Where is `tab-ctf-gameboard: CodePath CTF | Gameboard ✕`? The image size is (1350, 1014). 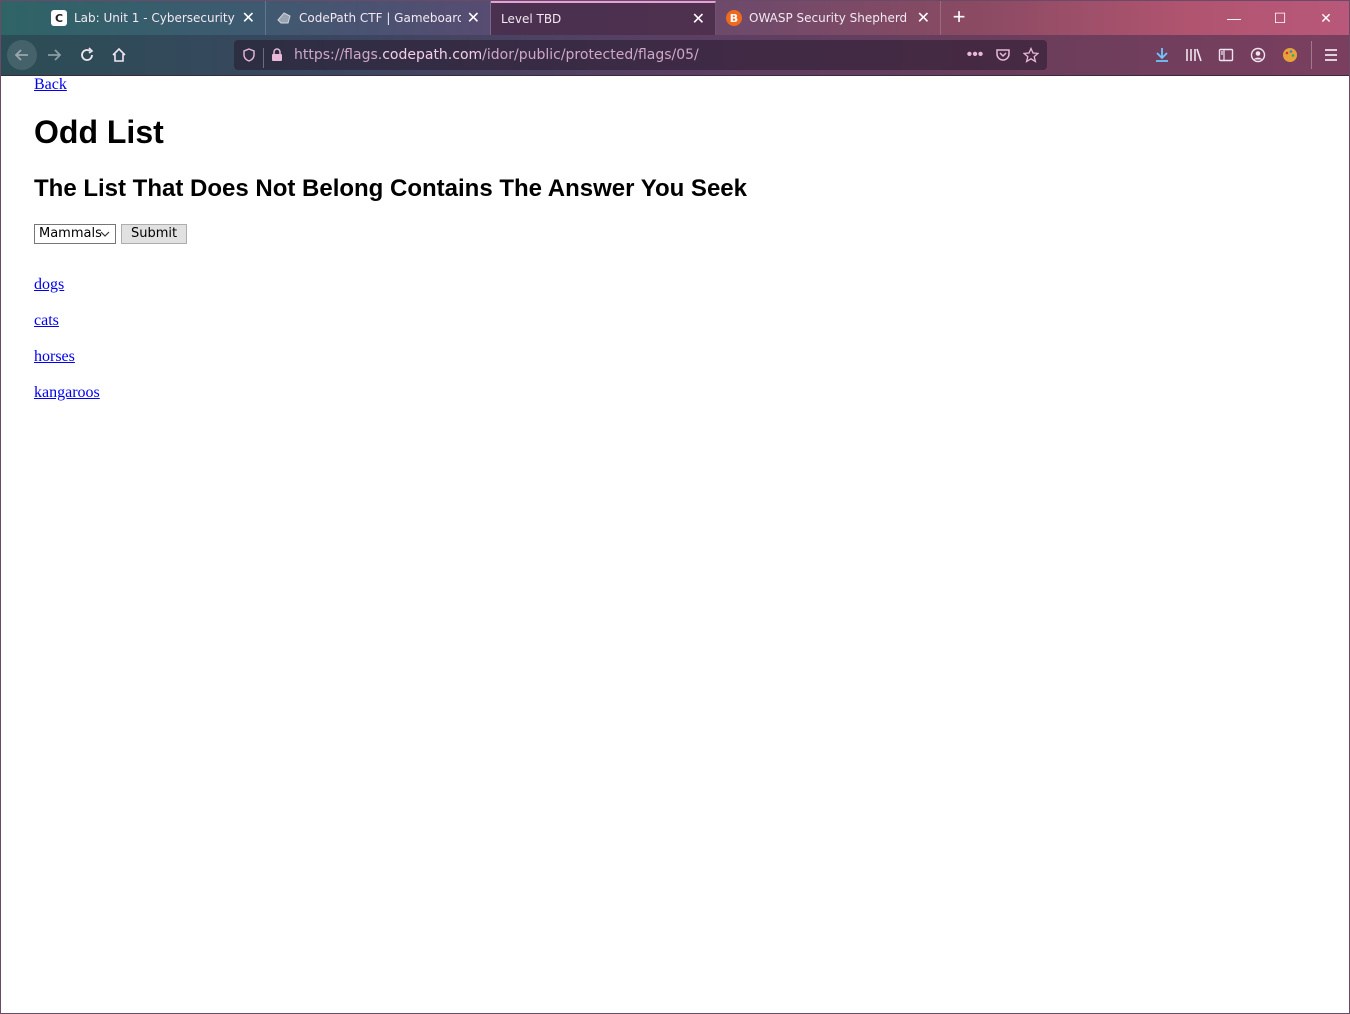 tab-ctf-gameboard: CodePath CTF | Gameboard ✕ is located at coordinates (378, 18).